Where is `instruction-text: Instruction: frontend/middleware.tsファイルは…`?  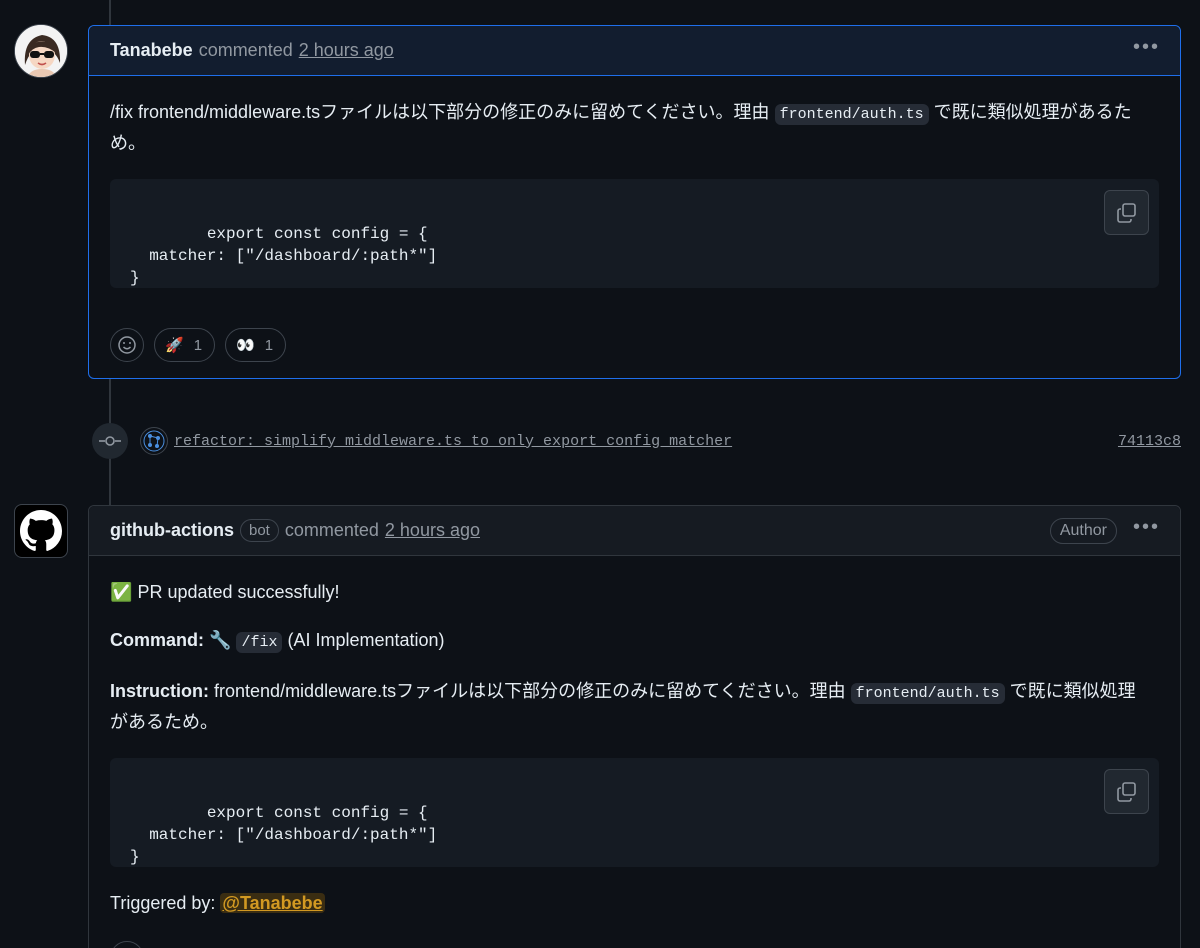 instruction-text: Instruction: frontend/middleware.tsファイルは… is located at coordinates (634, 706).